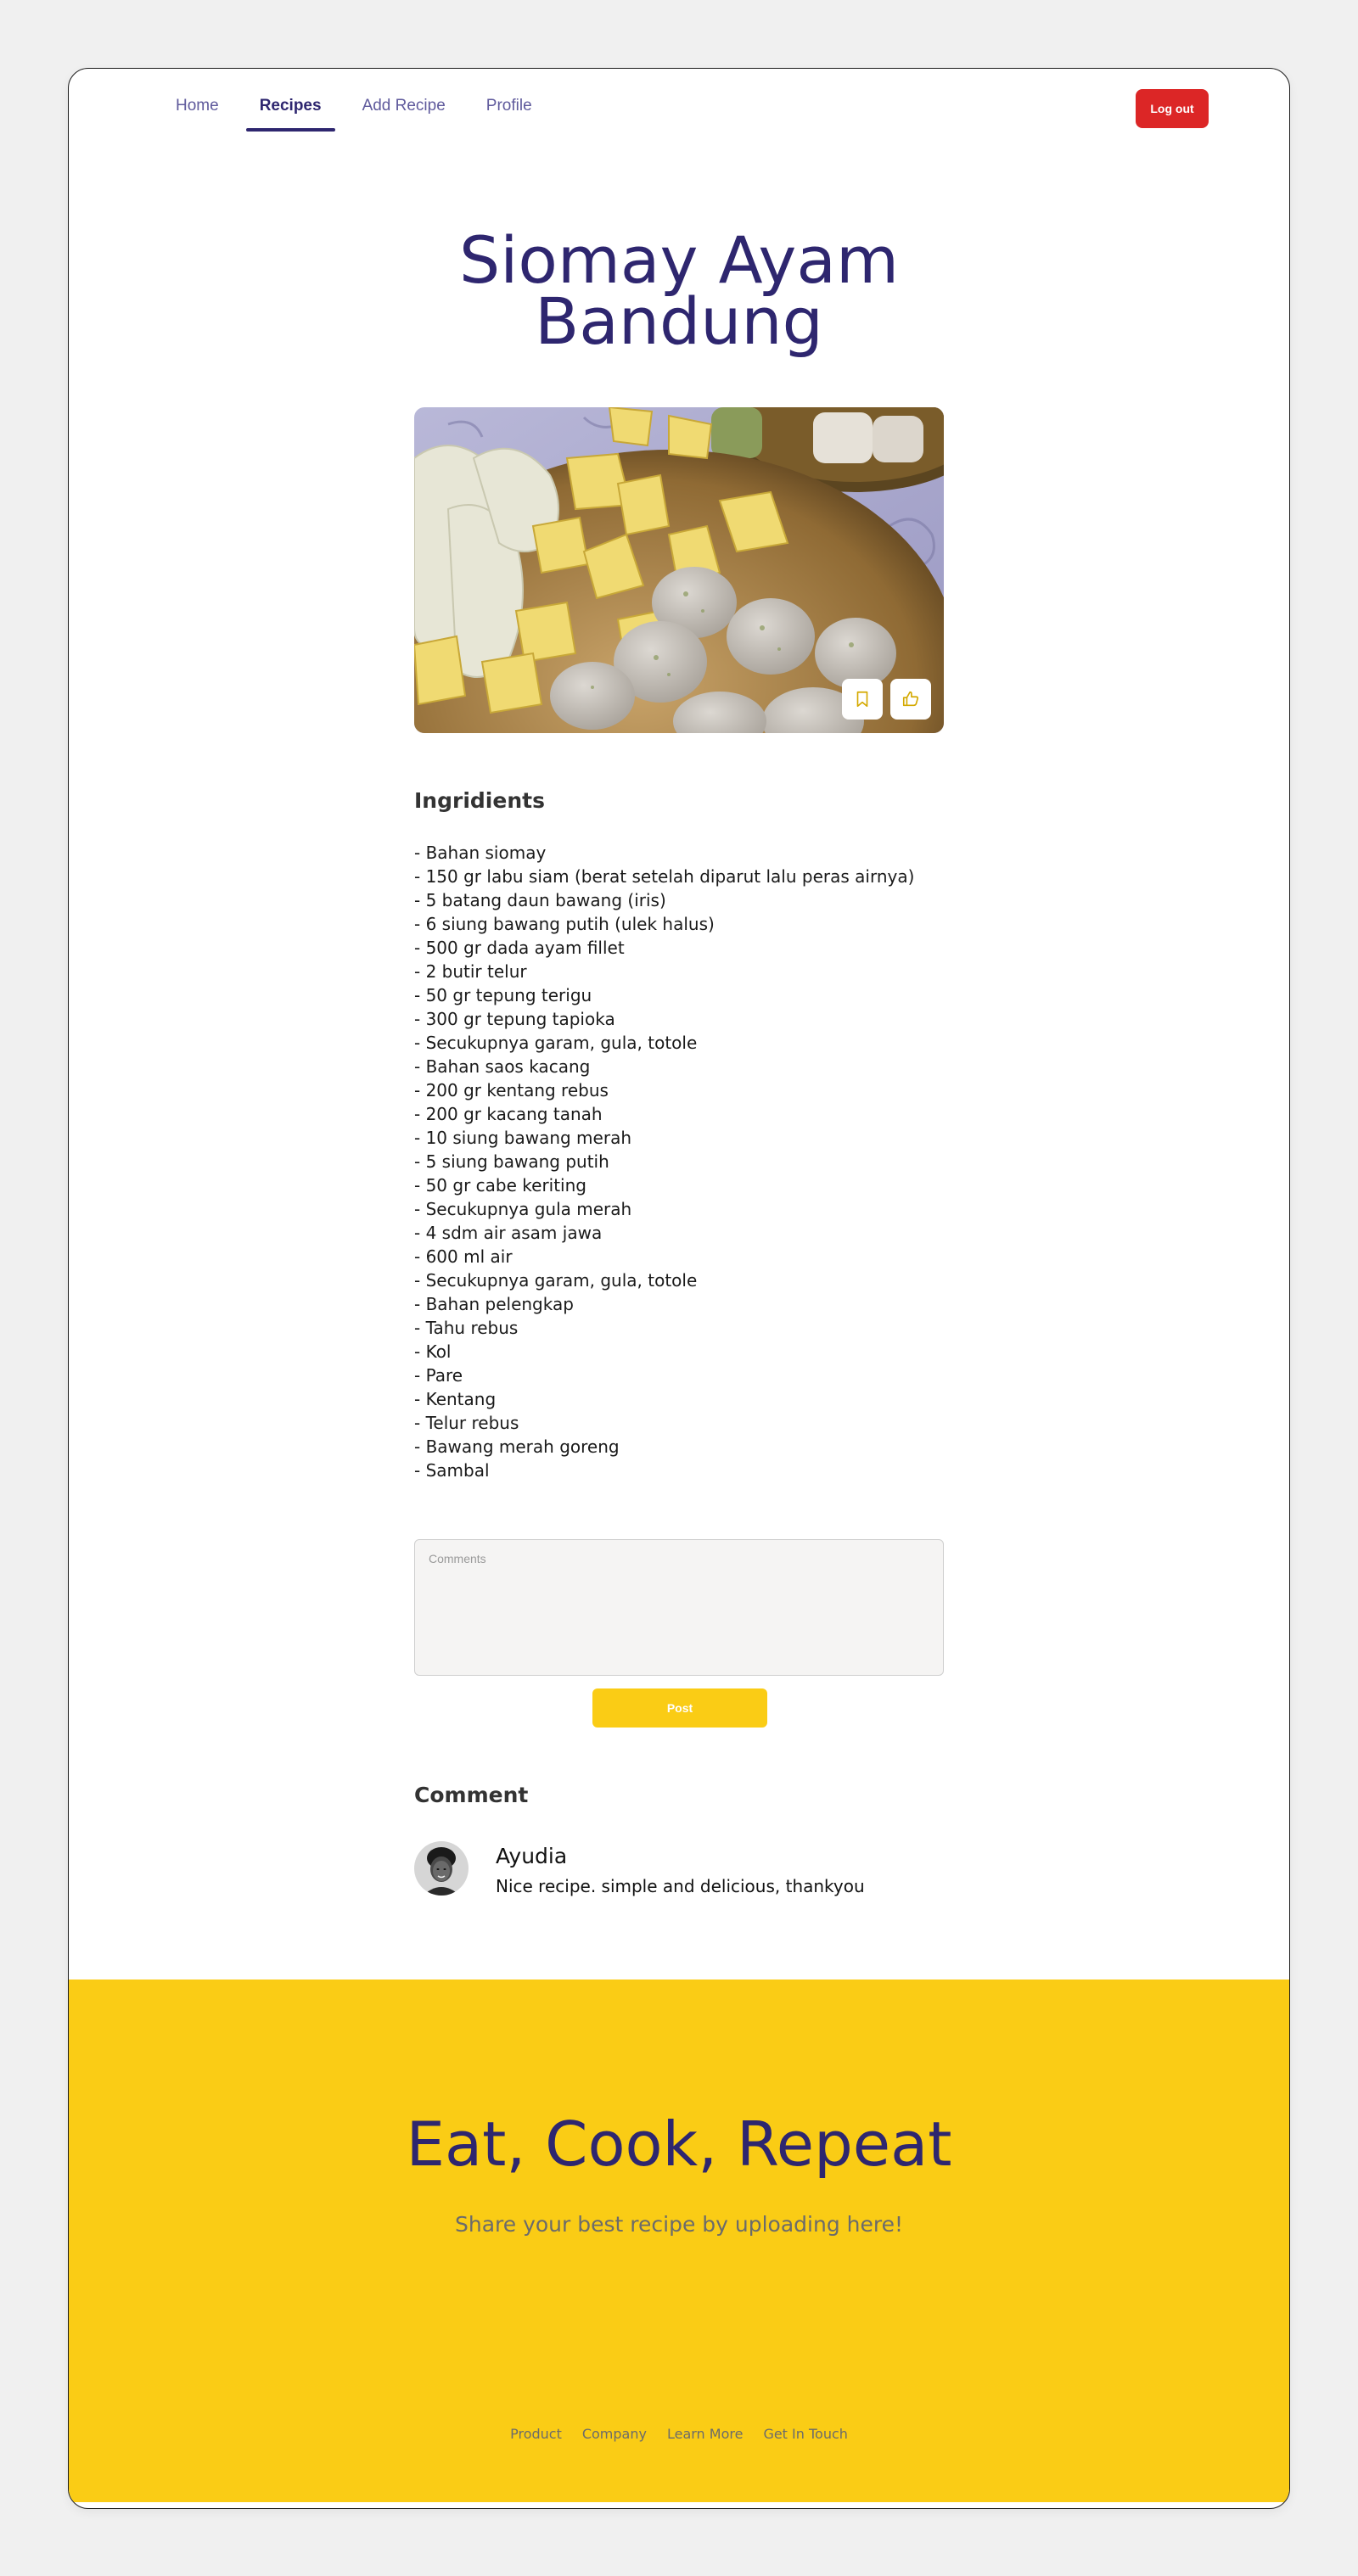  What do you see at coordinates (523, 1209) in the screenshot?
I see `ingredient-item: - Secukupnya gula merah` at bounding box center [523, 1209].